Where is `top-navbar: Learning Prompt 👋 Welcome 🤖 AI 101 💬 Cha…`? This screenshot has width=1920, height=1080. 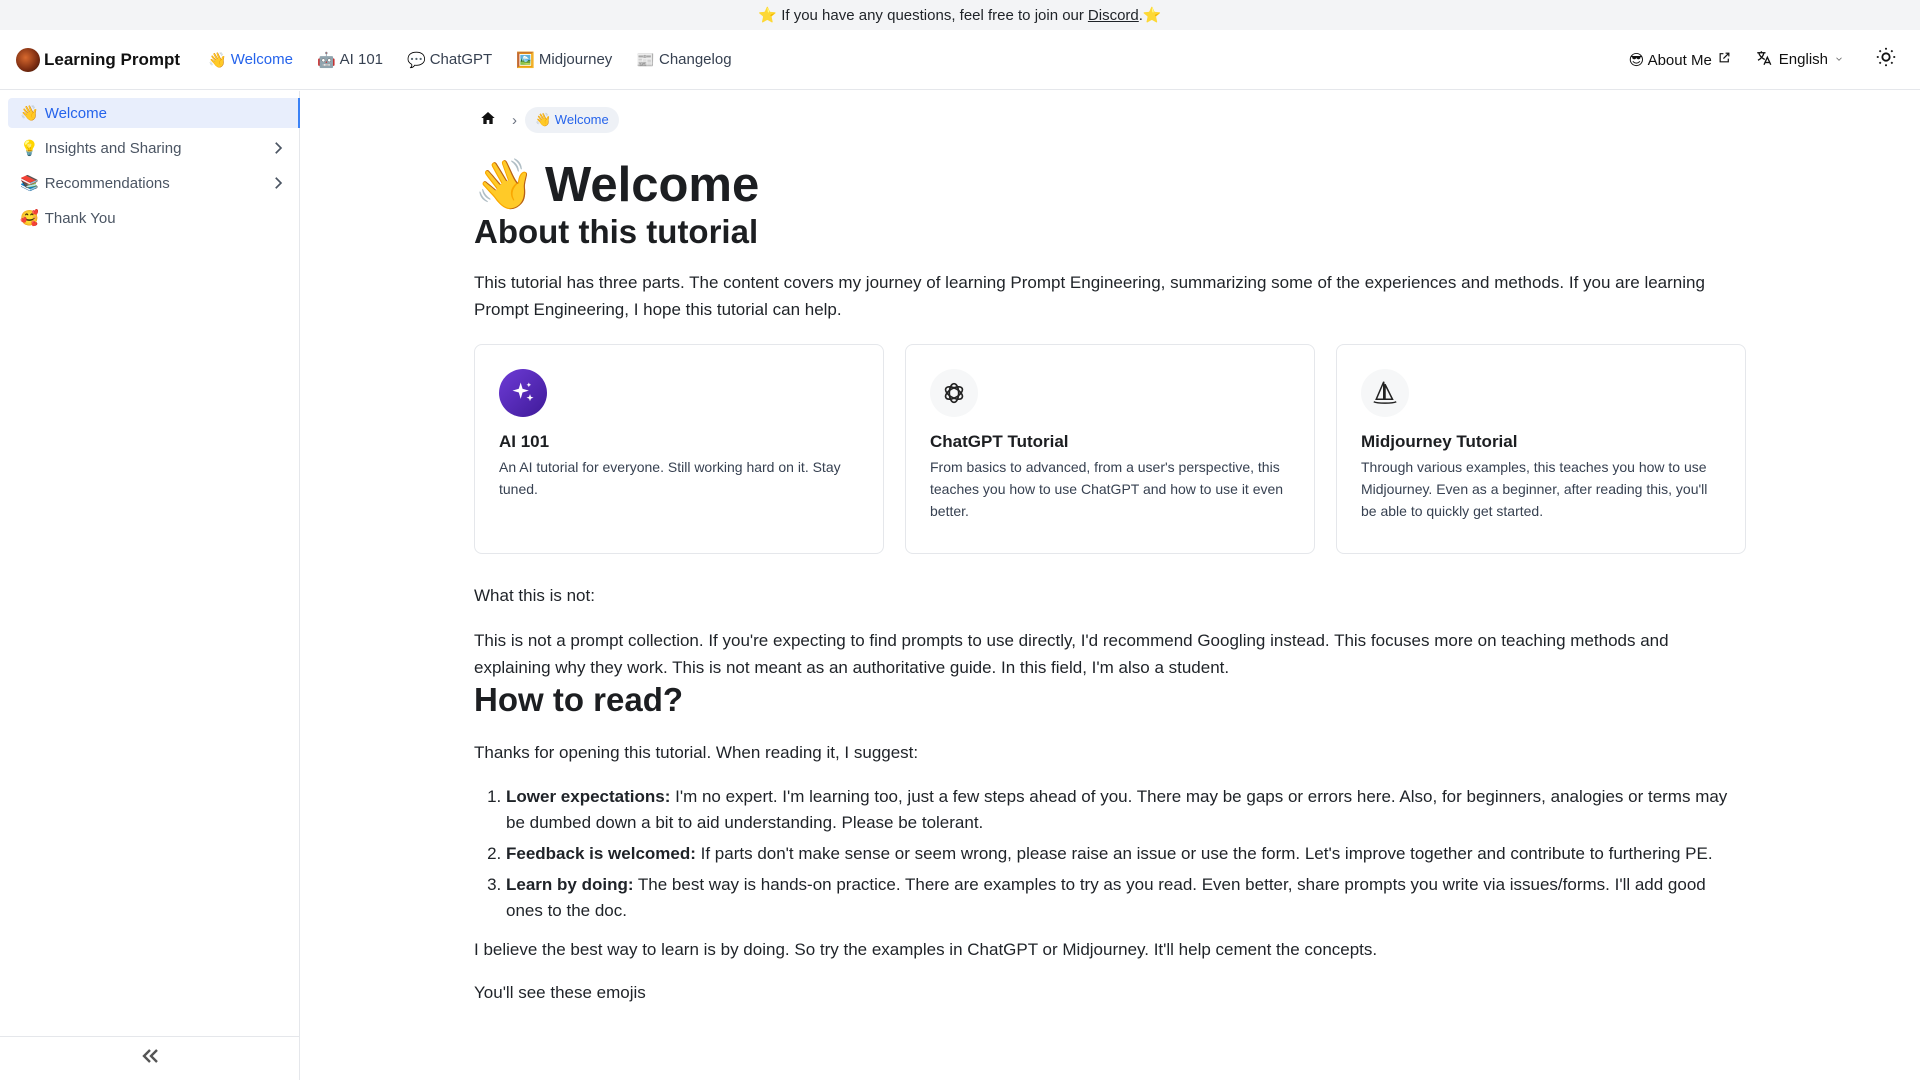 top-navbar: Learning Prompt 👋 Welcome 🤖 AI 101 💬 Cha… is located at coordinates (960, 60).